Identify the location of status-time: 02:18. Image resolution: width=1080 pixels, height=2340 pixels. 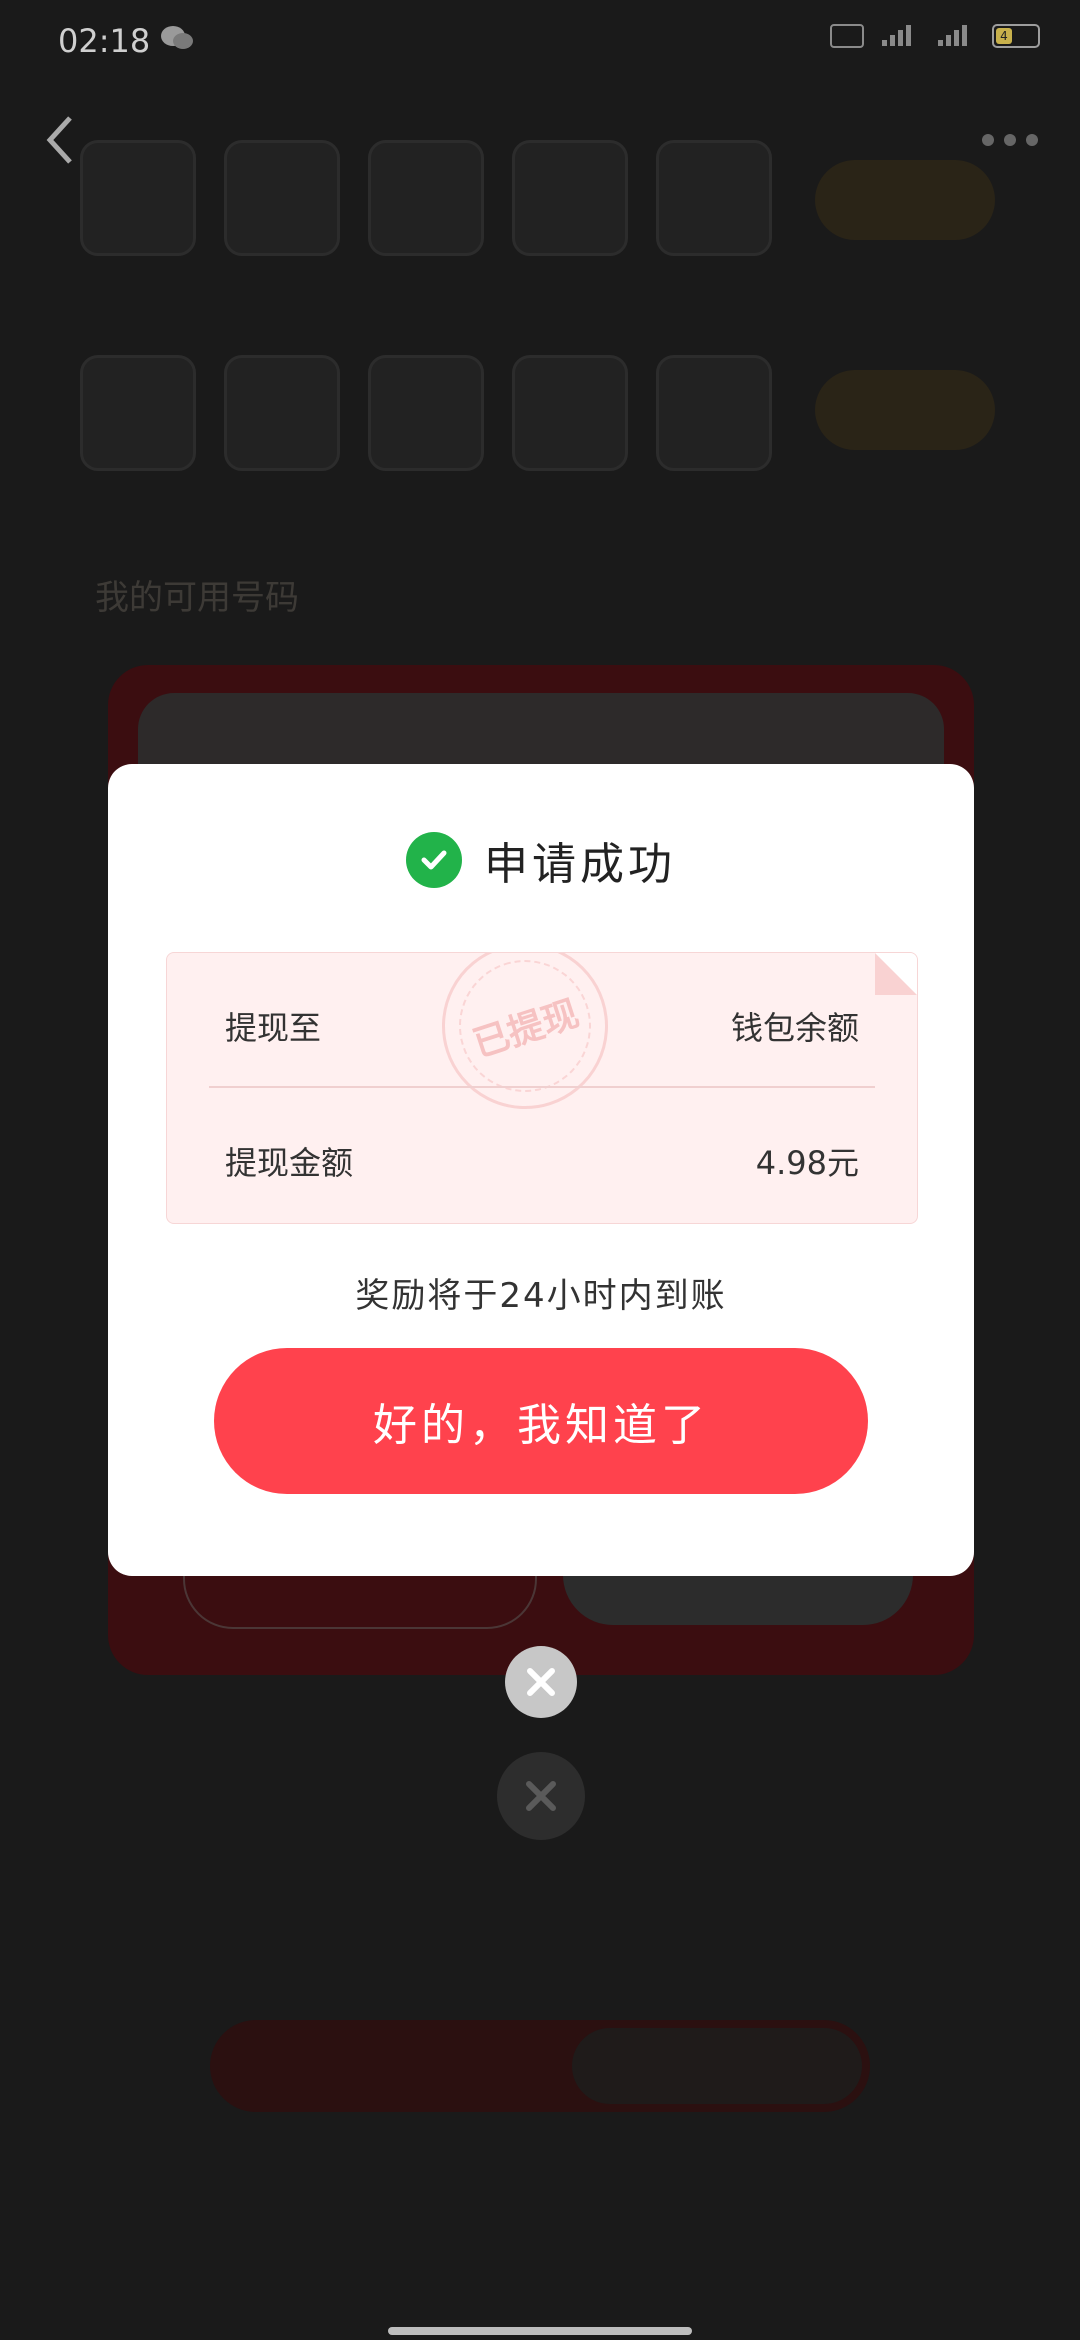
(104, 41).